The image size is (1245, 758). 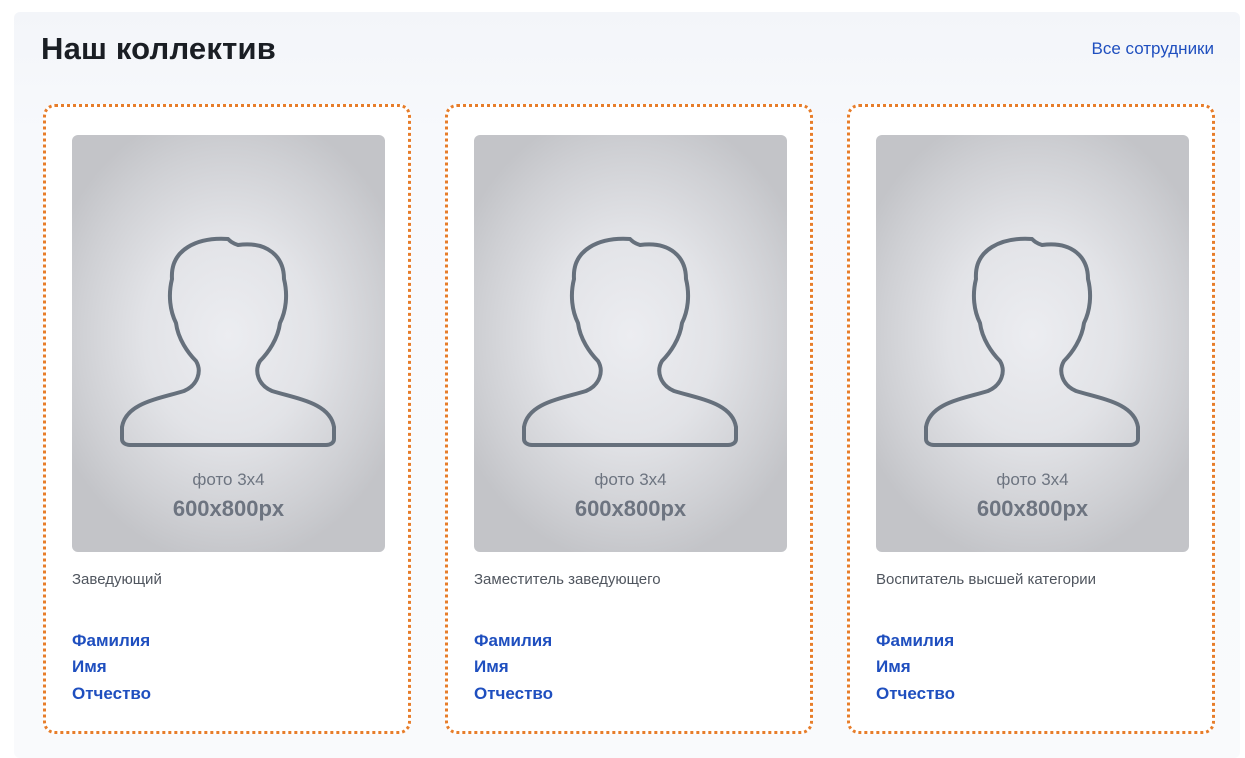 I want to click on employee-role: Воспитатель высшей категории, so click(x=986, y=579).